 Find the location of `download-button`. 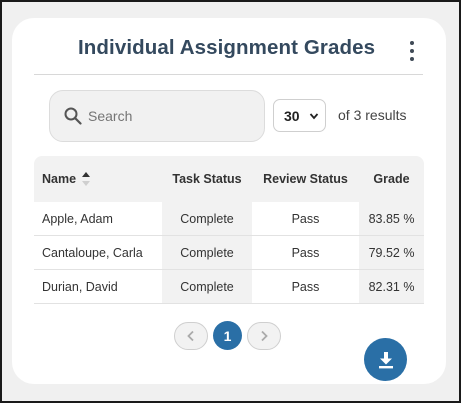

download-button is located at coordinates (385, 359).